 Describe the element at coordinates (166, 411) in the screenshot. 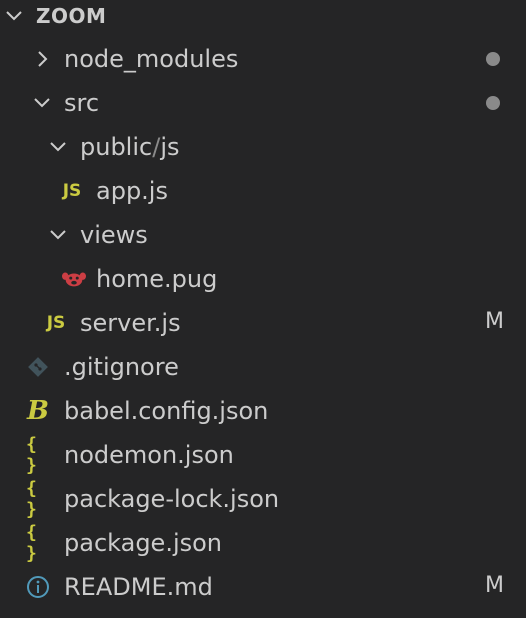

I see `tree-item-label: babel.config.json` at that location.